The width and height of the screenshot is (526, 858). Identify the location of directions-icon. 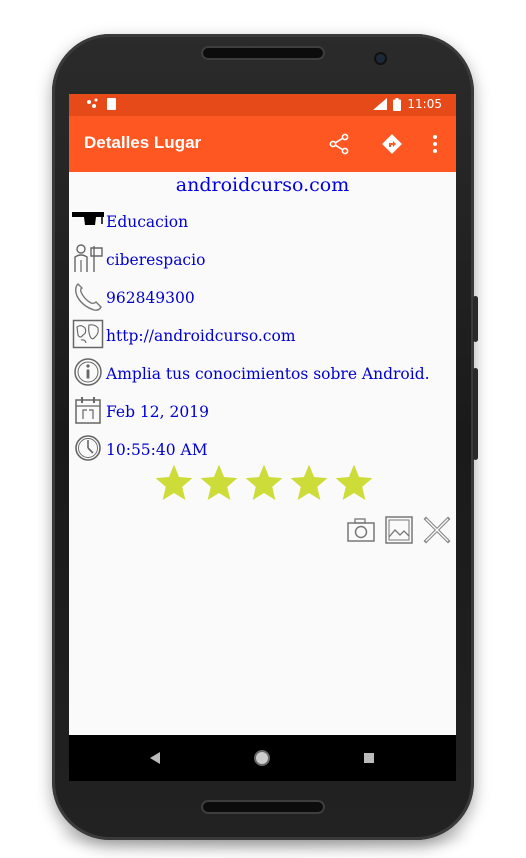
(392, 144).